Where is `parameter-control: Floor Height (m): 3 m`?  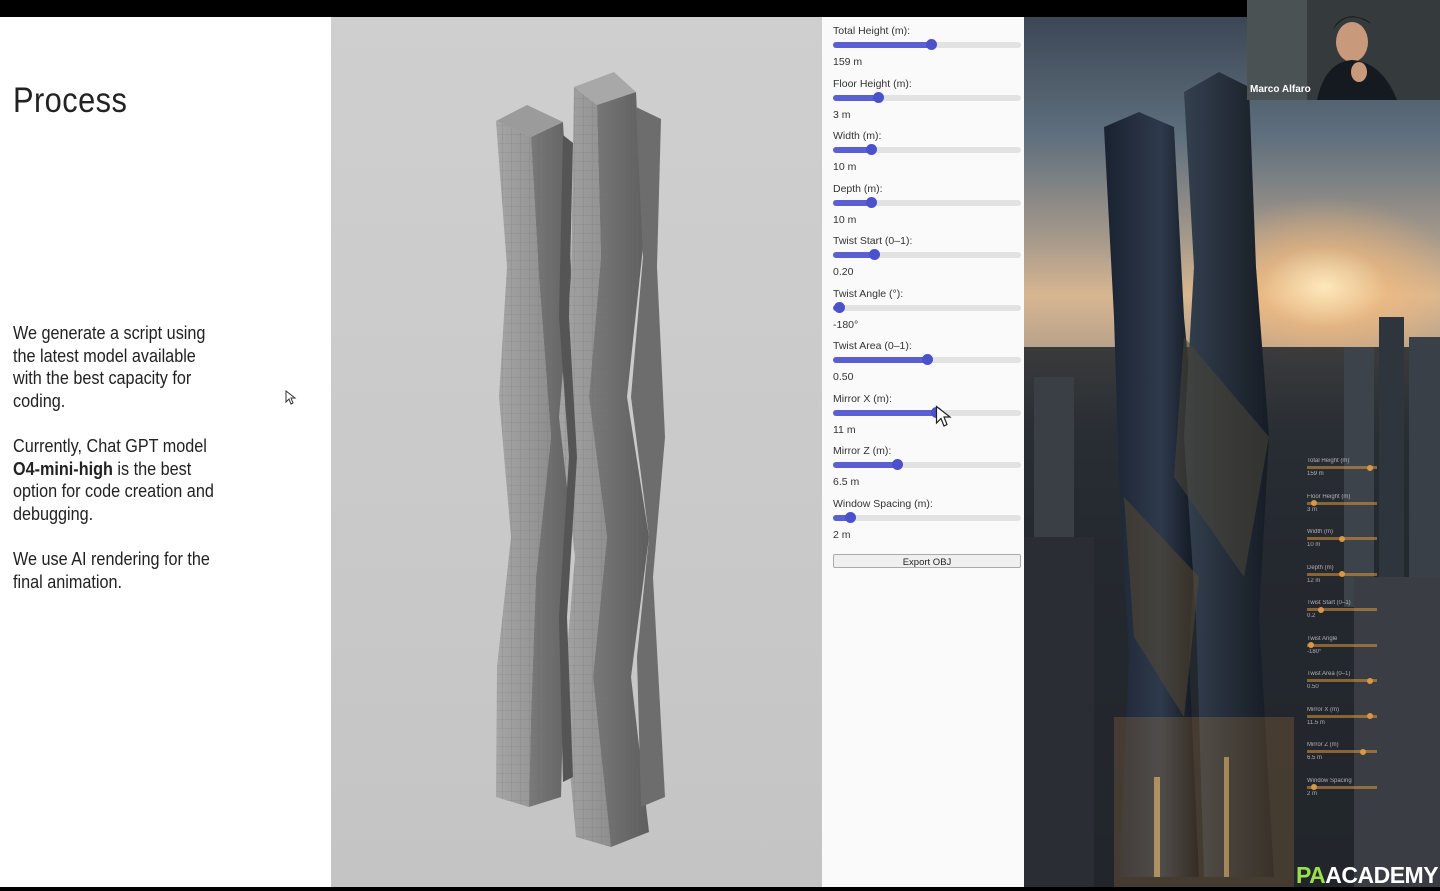 parameter-control: Floor Height (m): 3 m is located at coordinates (928, 99).